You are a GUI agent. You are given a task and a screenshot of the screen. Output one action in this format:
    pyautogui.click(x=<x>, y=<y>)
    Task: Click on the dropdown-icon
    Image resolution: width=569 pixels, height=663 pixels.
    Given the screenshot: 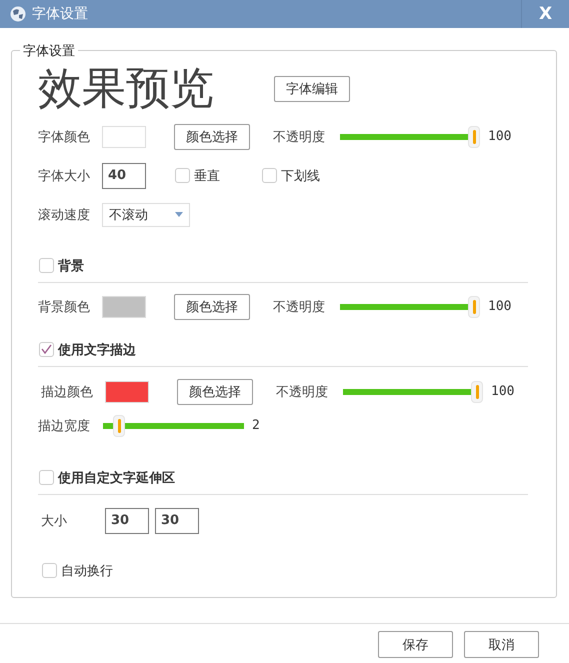 What is the action you would take?
    pyautogui.click(x=179, y=215)
    